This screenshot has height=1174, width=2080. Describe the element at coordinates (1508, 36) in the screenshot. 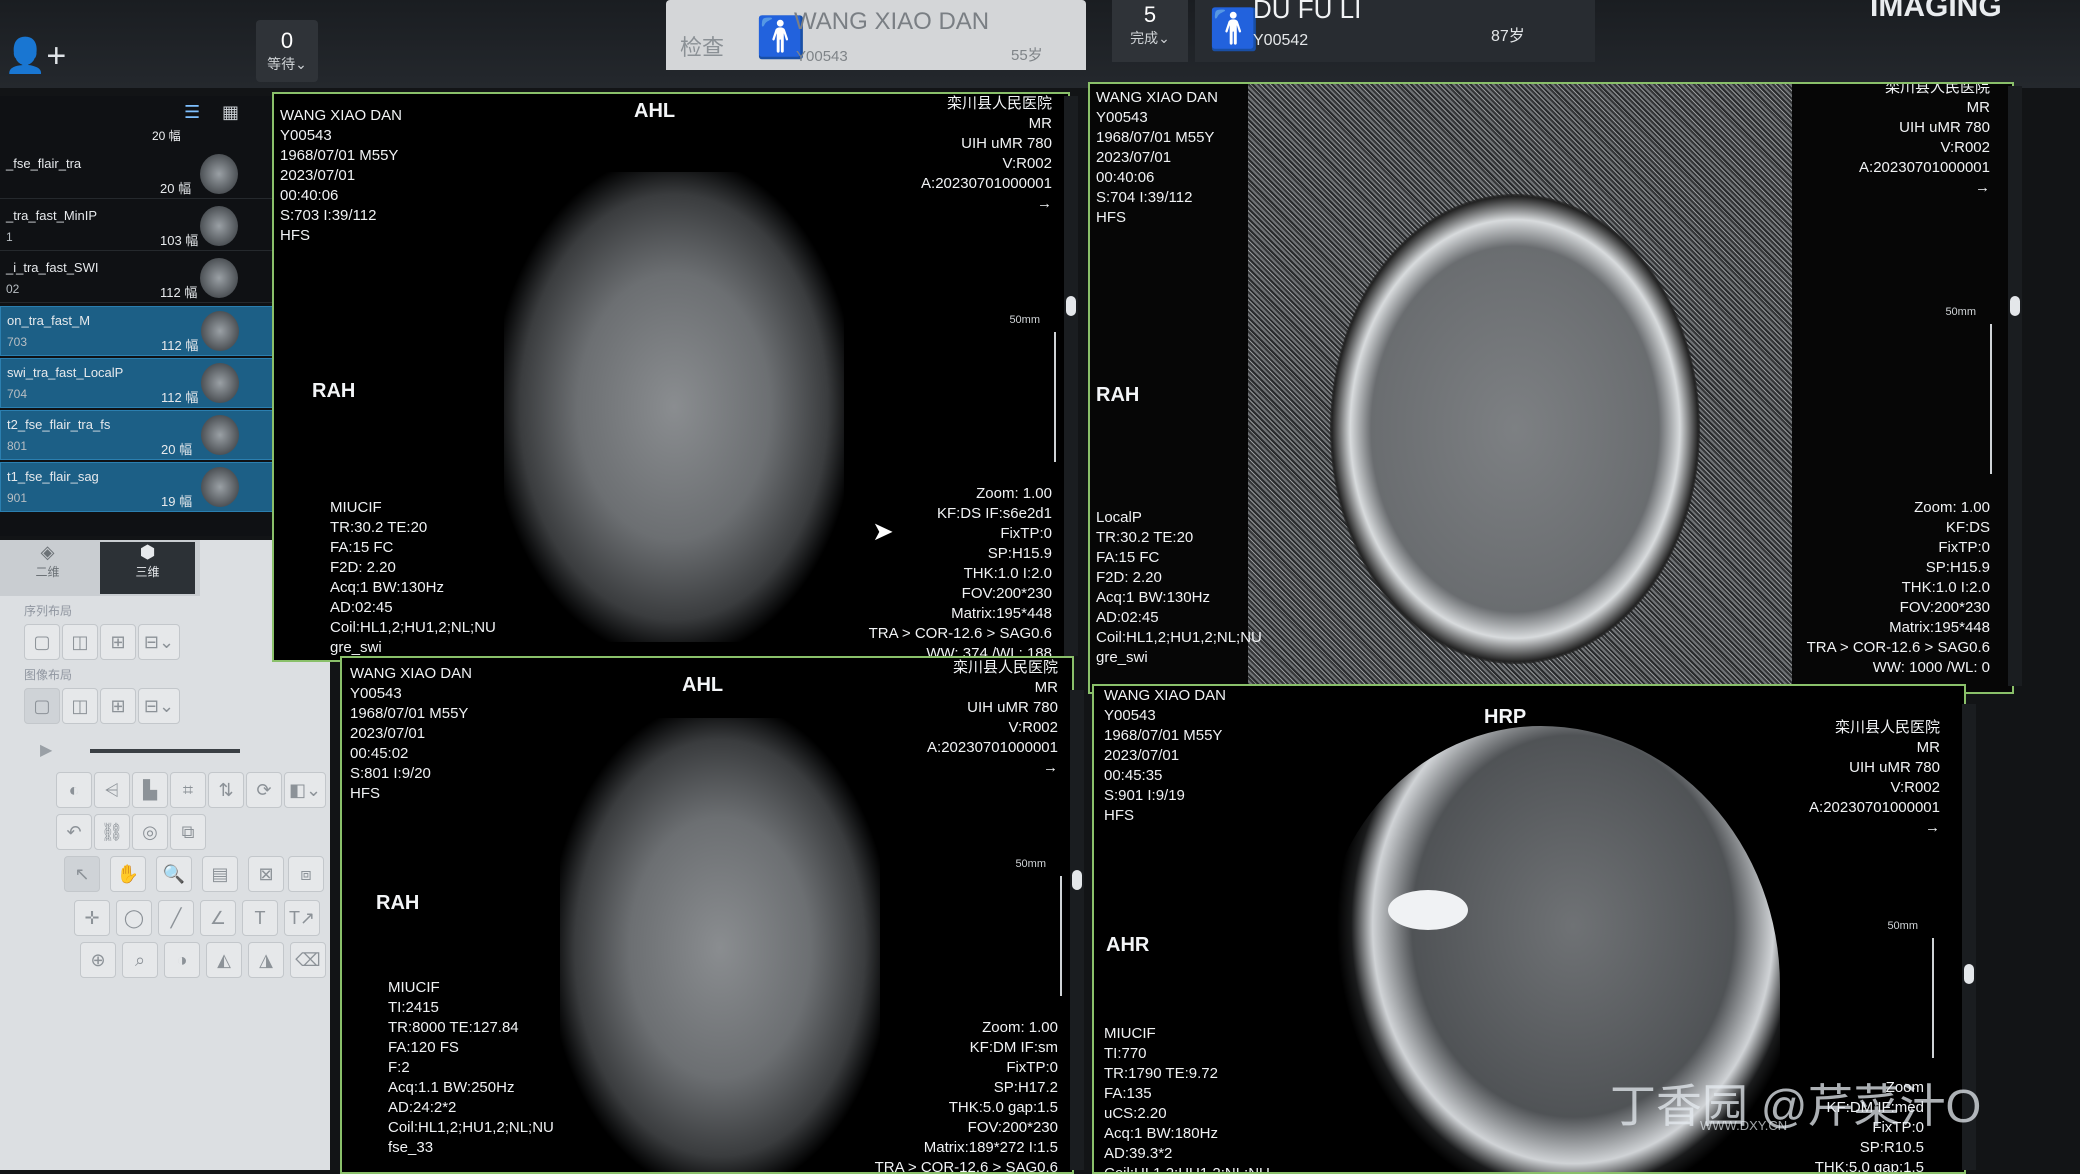

I see `patient-age: 87岁` at that location.